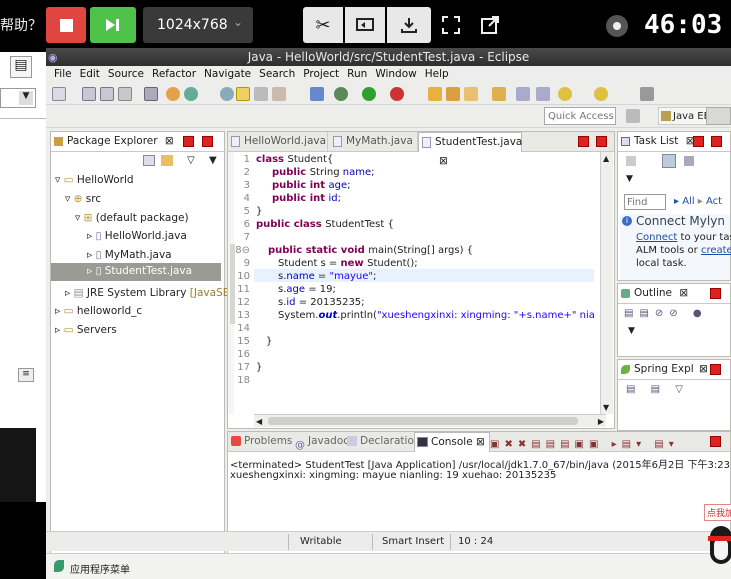  What do you see at coordinates (113, 25) in the screenshot?
I see `play-button` at bounding box center [113, 25].